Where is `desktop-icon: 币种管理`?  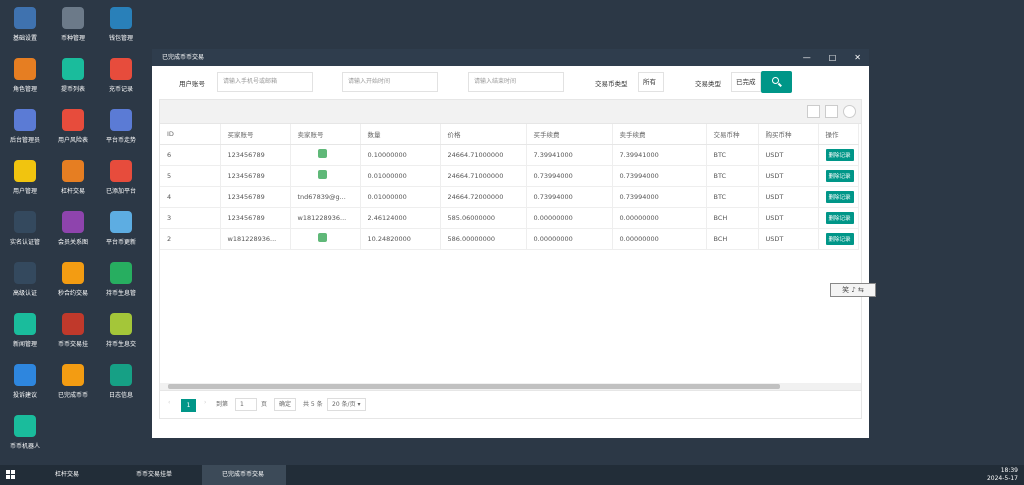
desktop-icon: 币种管理 is located at coordinates (73, 24).